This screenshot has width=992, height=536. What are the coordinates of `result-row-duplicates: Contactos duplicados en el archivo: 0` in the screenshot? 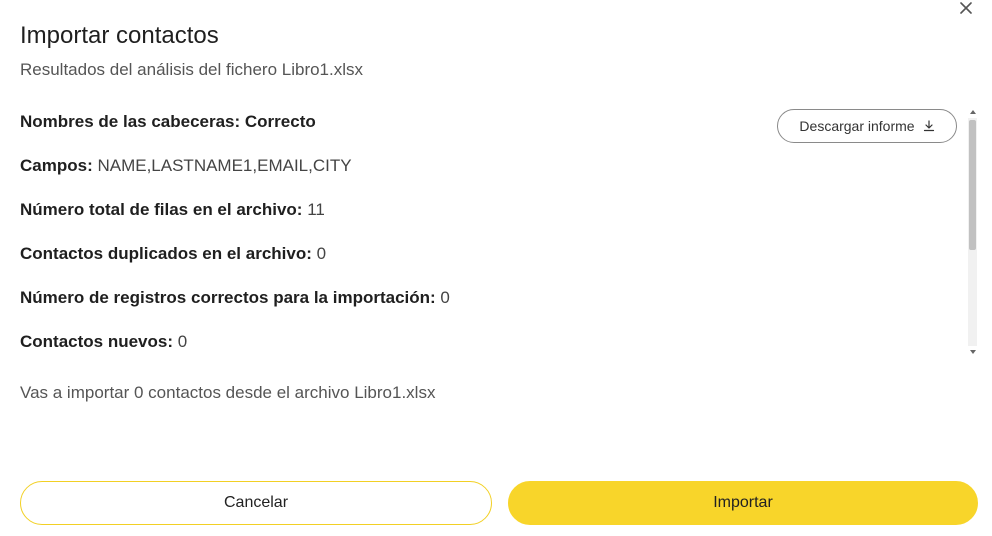 It's located at (173, 254).